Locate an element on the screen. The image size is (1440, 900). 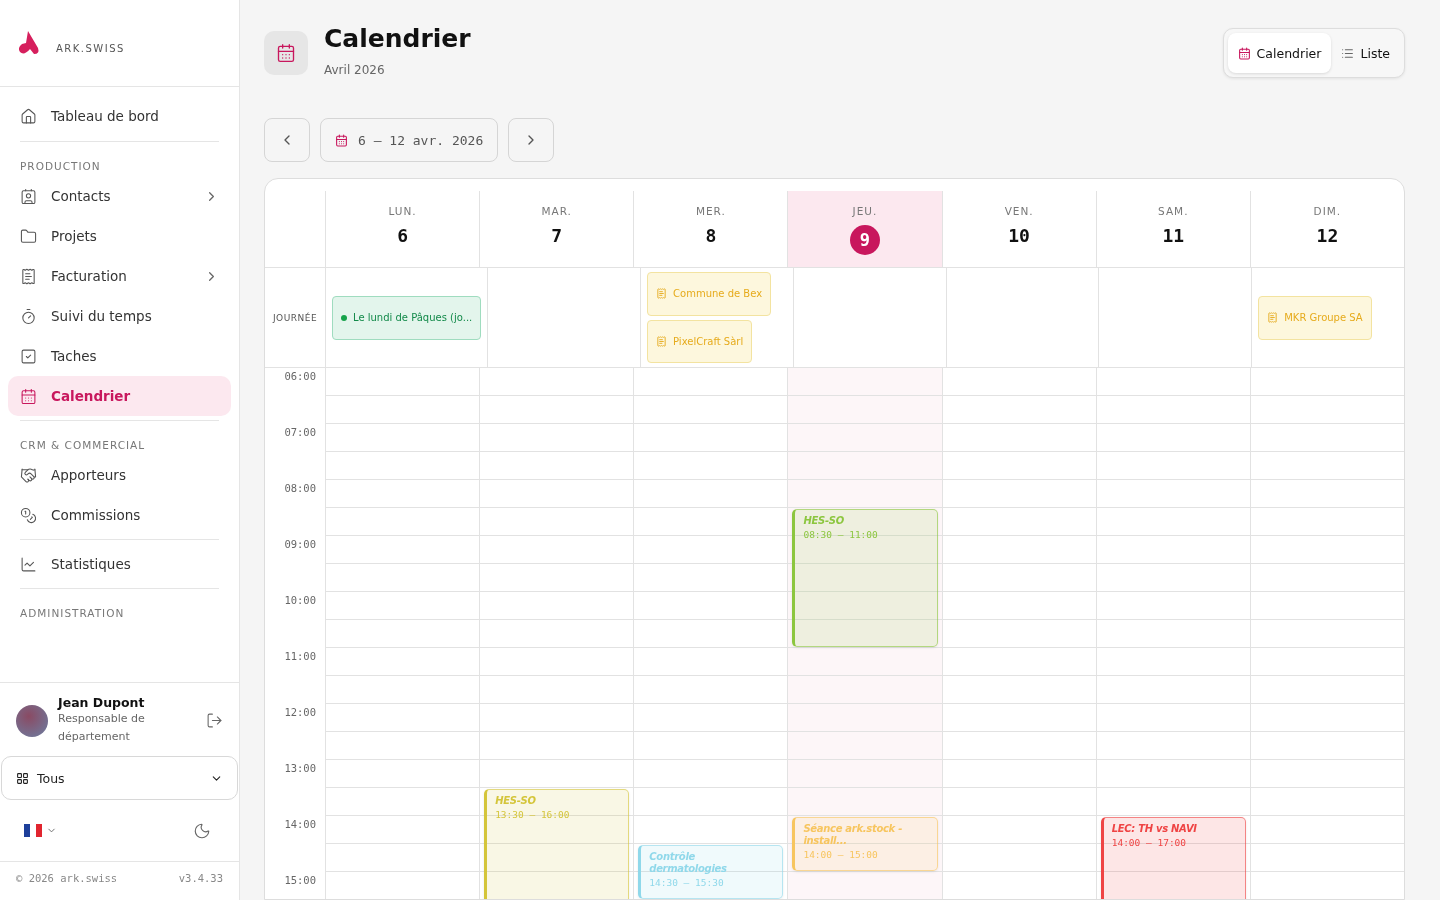
all-day-label: JOURNÉE is located at coordinates (295, 317).